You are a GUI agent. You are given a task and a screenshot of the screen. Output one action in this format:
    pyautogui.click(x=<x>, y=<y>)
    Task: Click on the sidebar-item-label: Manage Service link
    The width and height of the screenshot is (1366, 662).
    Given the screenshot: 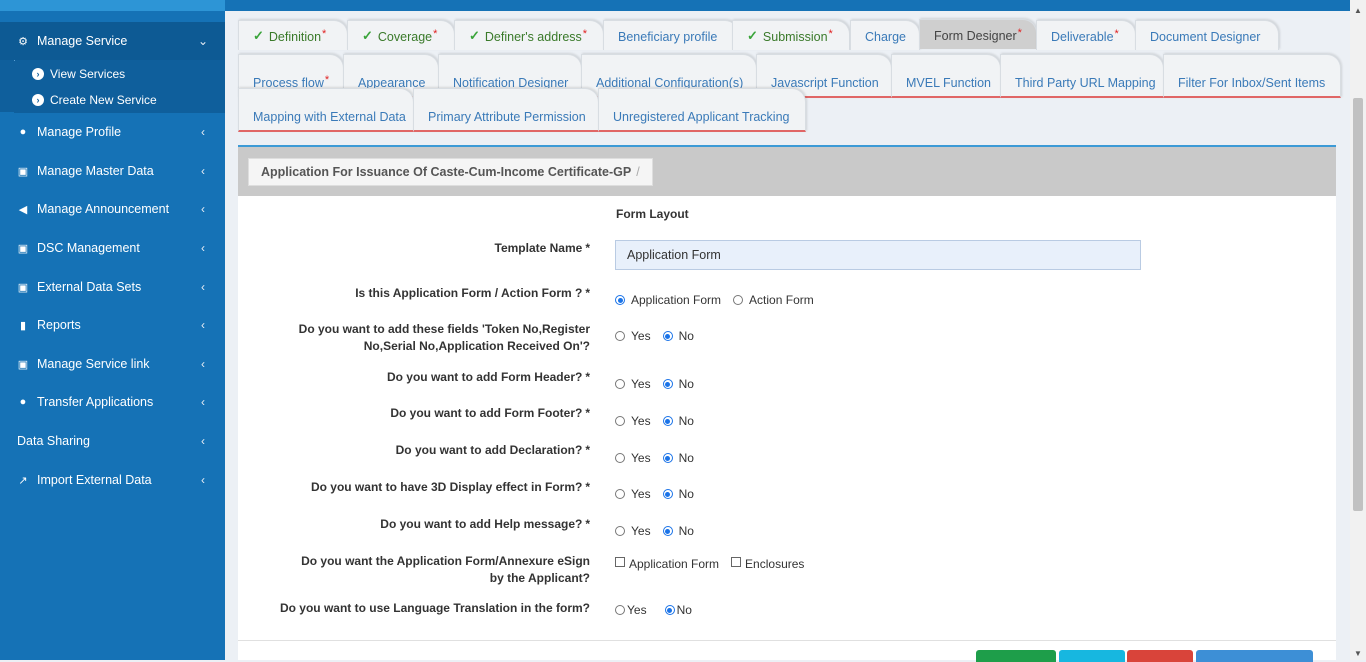 What is the action you would take?
    pyautogui.click(x=93, y=364)
    